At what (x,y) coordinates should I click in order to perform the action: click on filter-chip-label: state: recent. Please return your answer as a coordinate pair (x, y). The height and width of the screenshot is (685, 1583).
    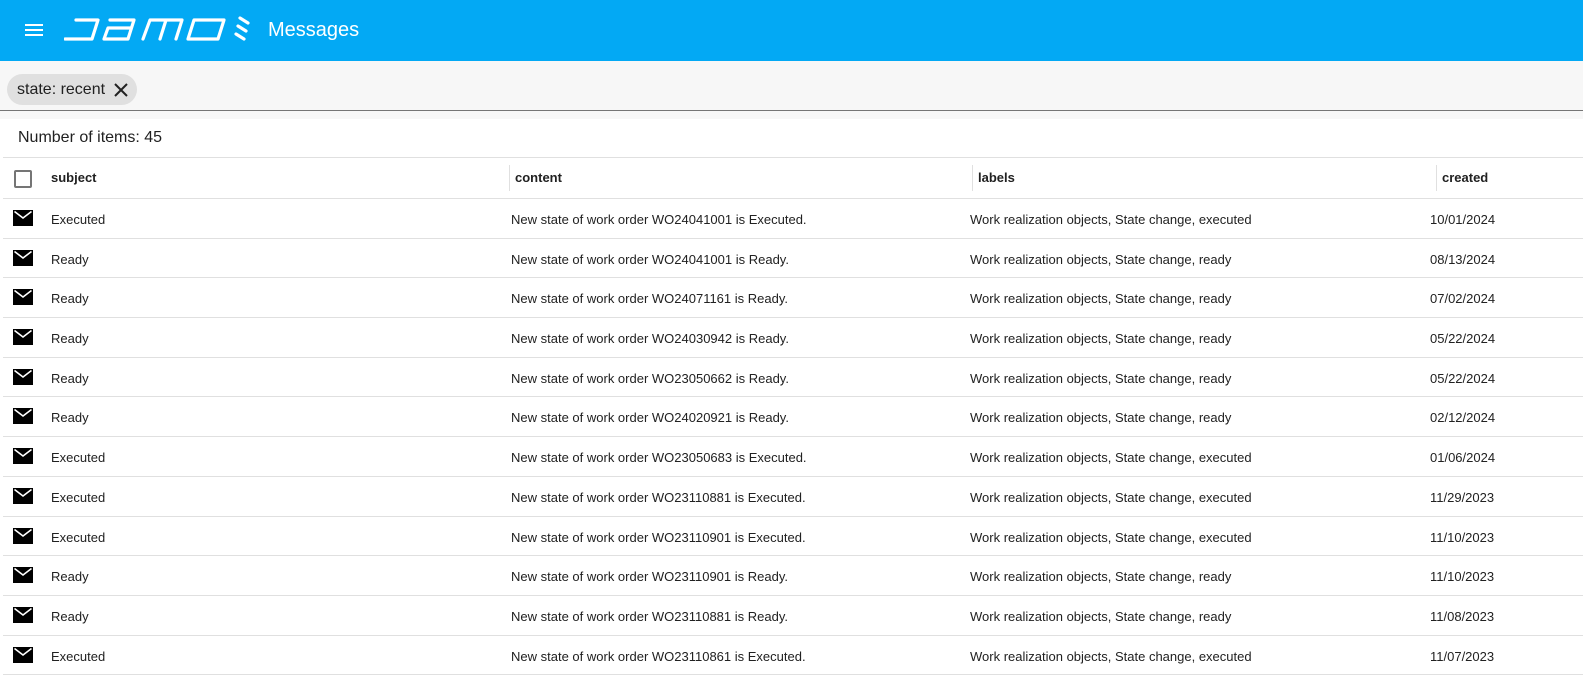
    Looking at the image, I should click on (61, 89).